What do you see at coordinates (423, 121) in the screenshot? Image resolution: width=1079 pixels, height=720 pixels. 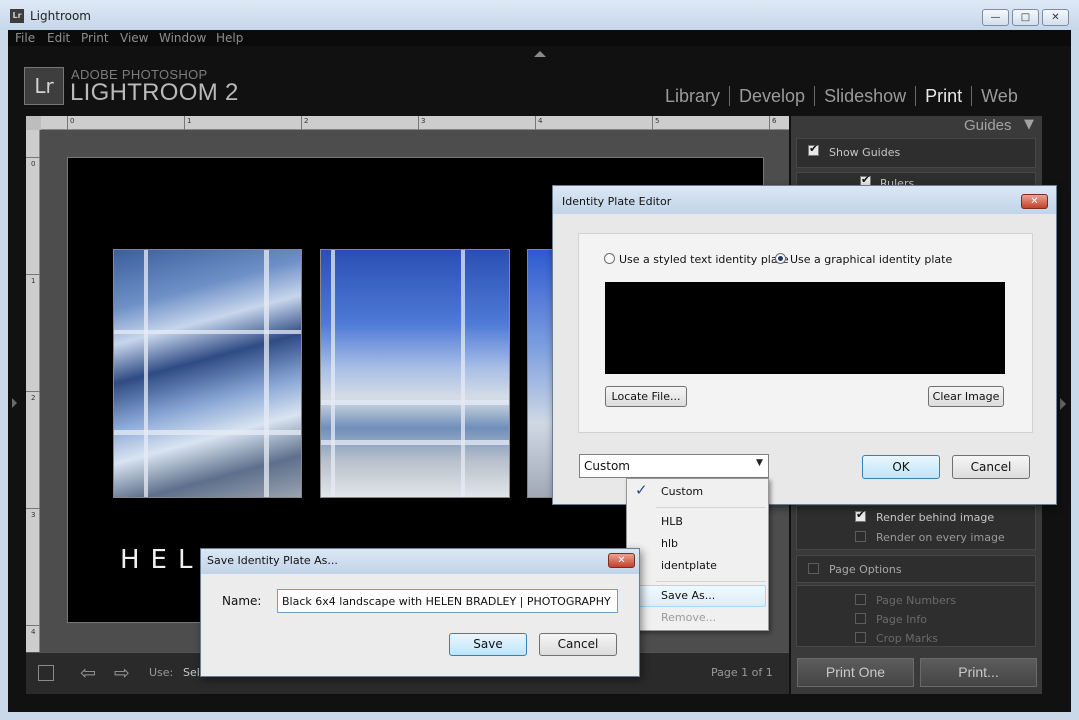 I see `ruler-label-h: 3` at bounding box center [423, 121].